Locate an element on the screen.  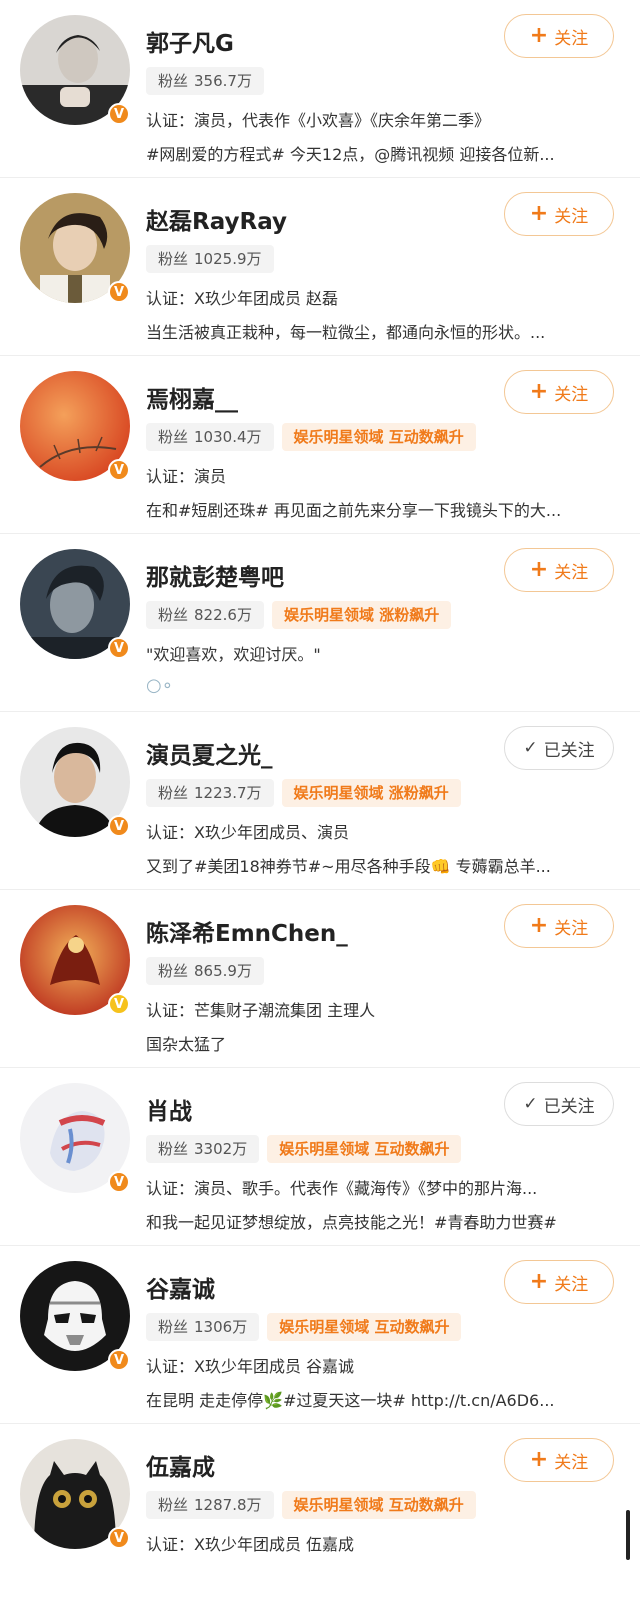
tag-row: 粉丝 1223.7万 娱乐明星领域 涨粉飙升 is located at coordinates (303, 793).